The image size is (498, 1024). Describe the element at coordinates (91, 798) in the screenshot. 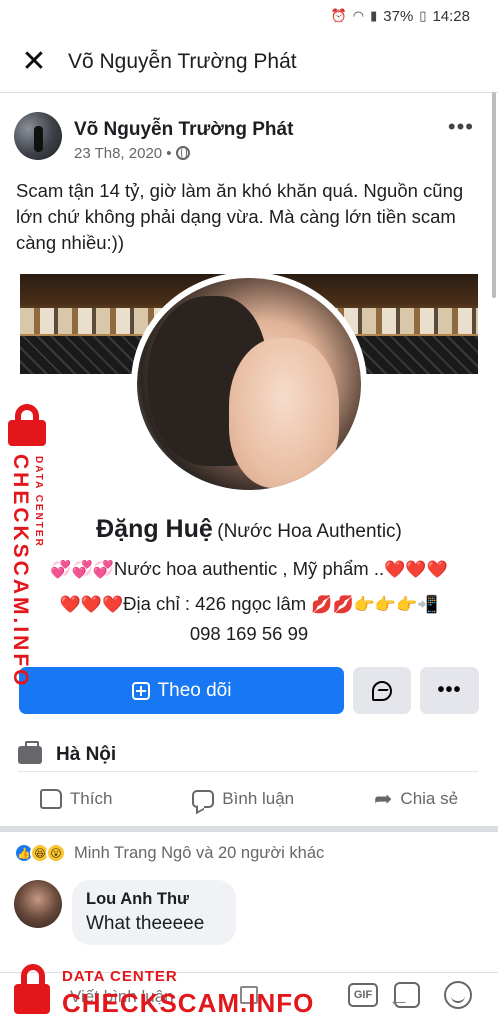

I see `like-label: Thích` at that location.